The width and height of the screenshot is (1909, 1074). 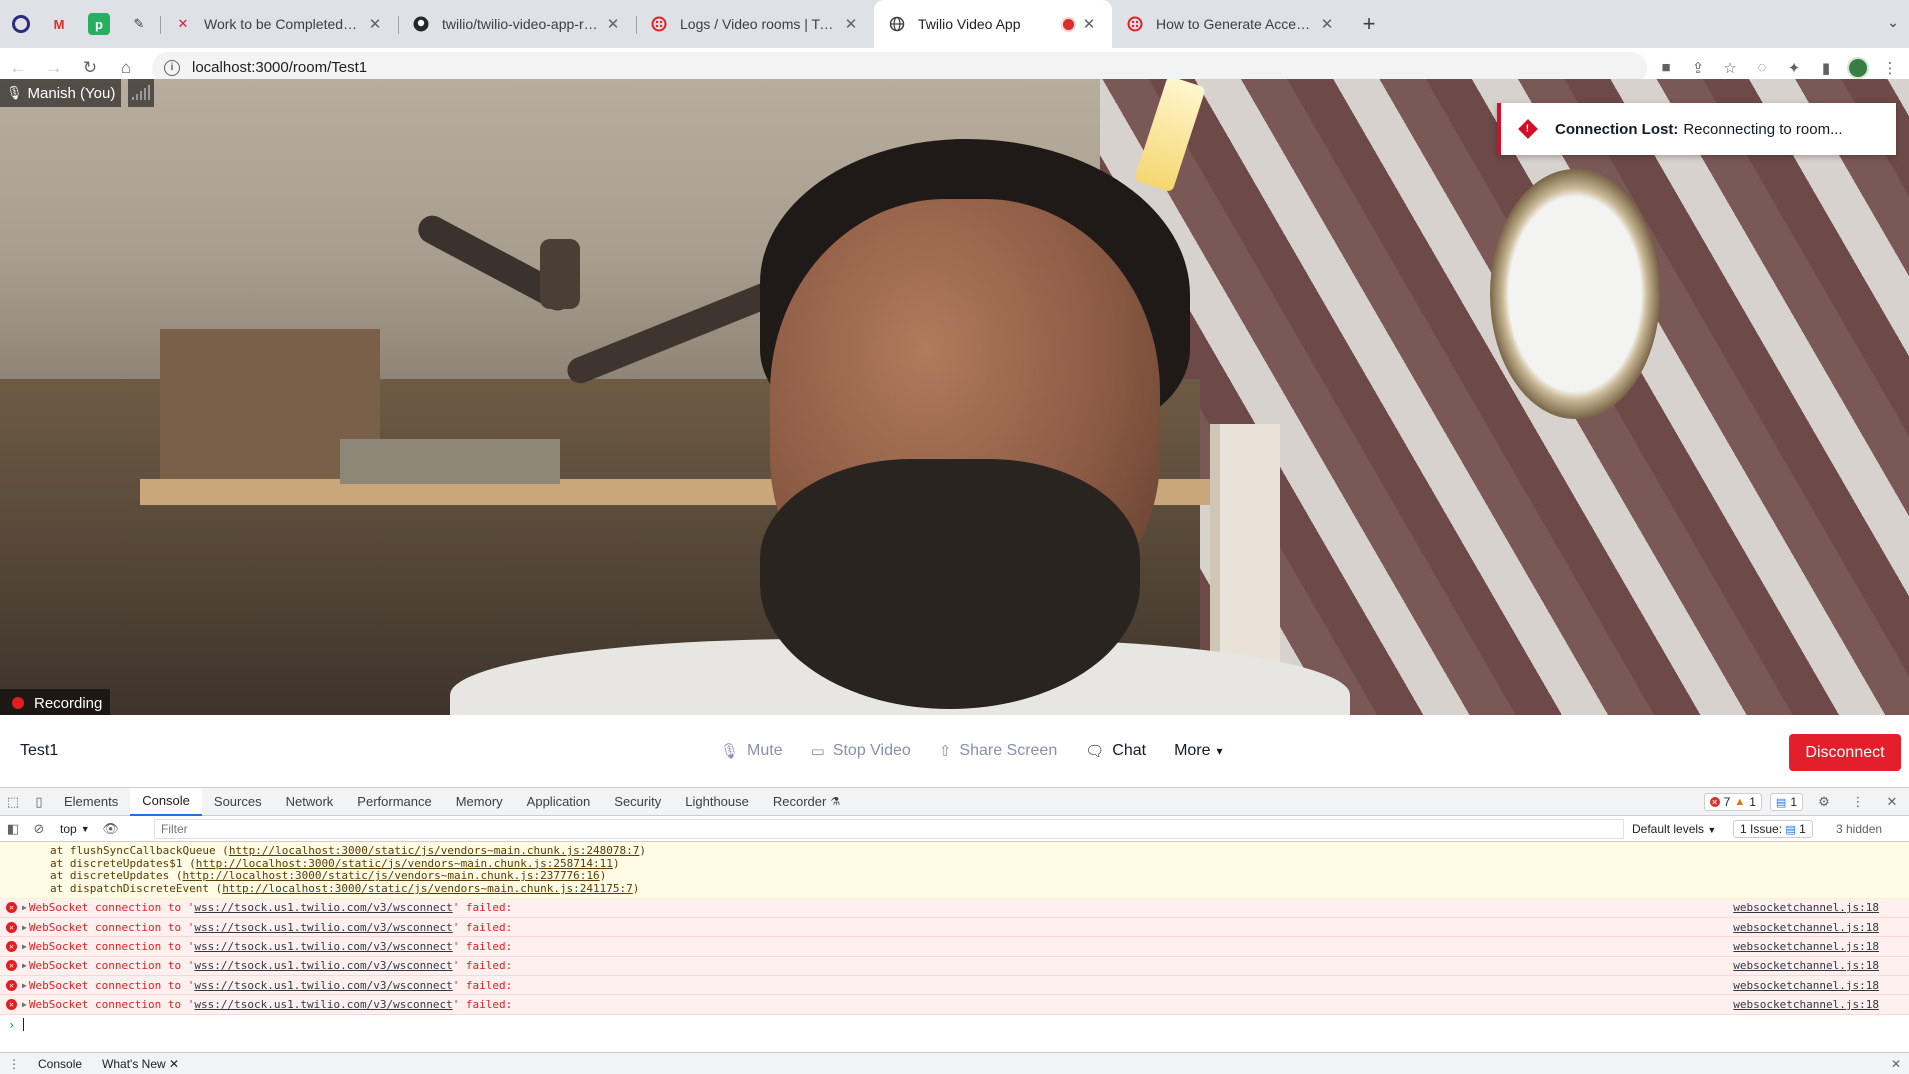 What do you see at coordinates (1674, 829) in the screenshot?
I see `log-levels-dropdown: Default levels ▼` at bounding box center [1674, 829].